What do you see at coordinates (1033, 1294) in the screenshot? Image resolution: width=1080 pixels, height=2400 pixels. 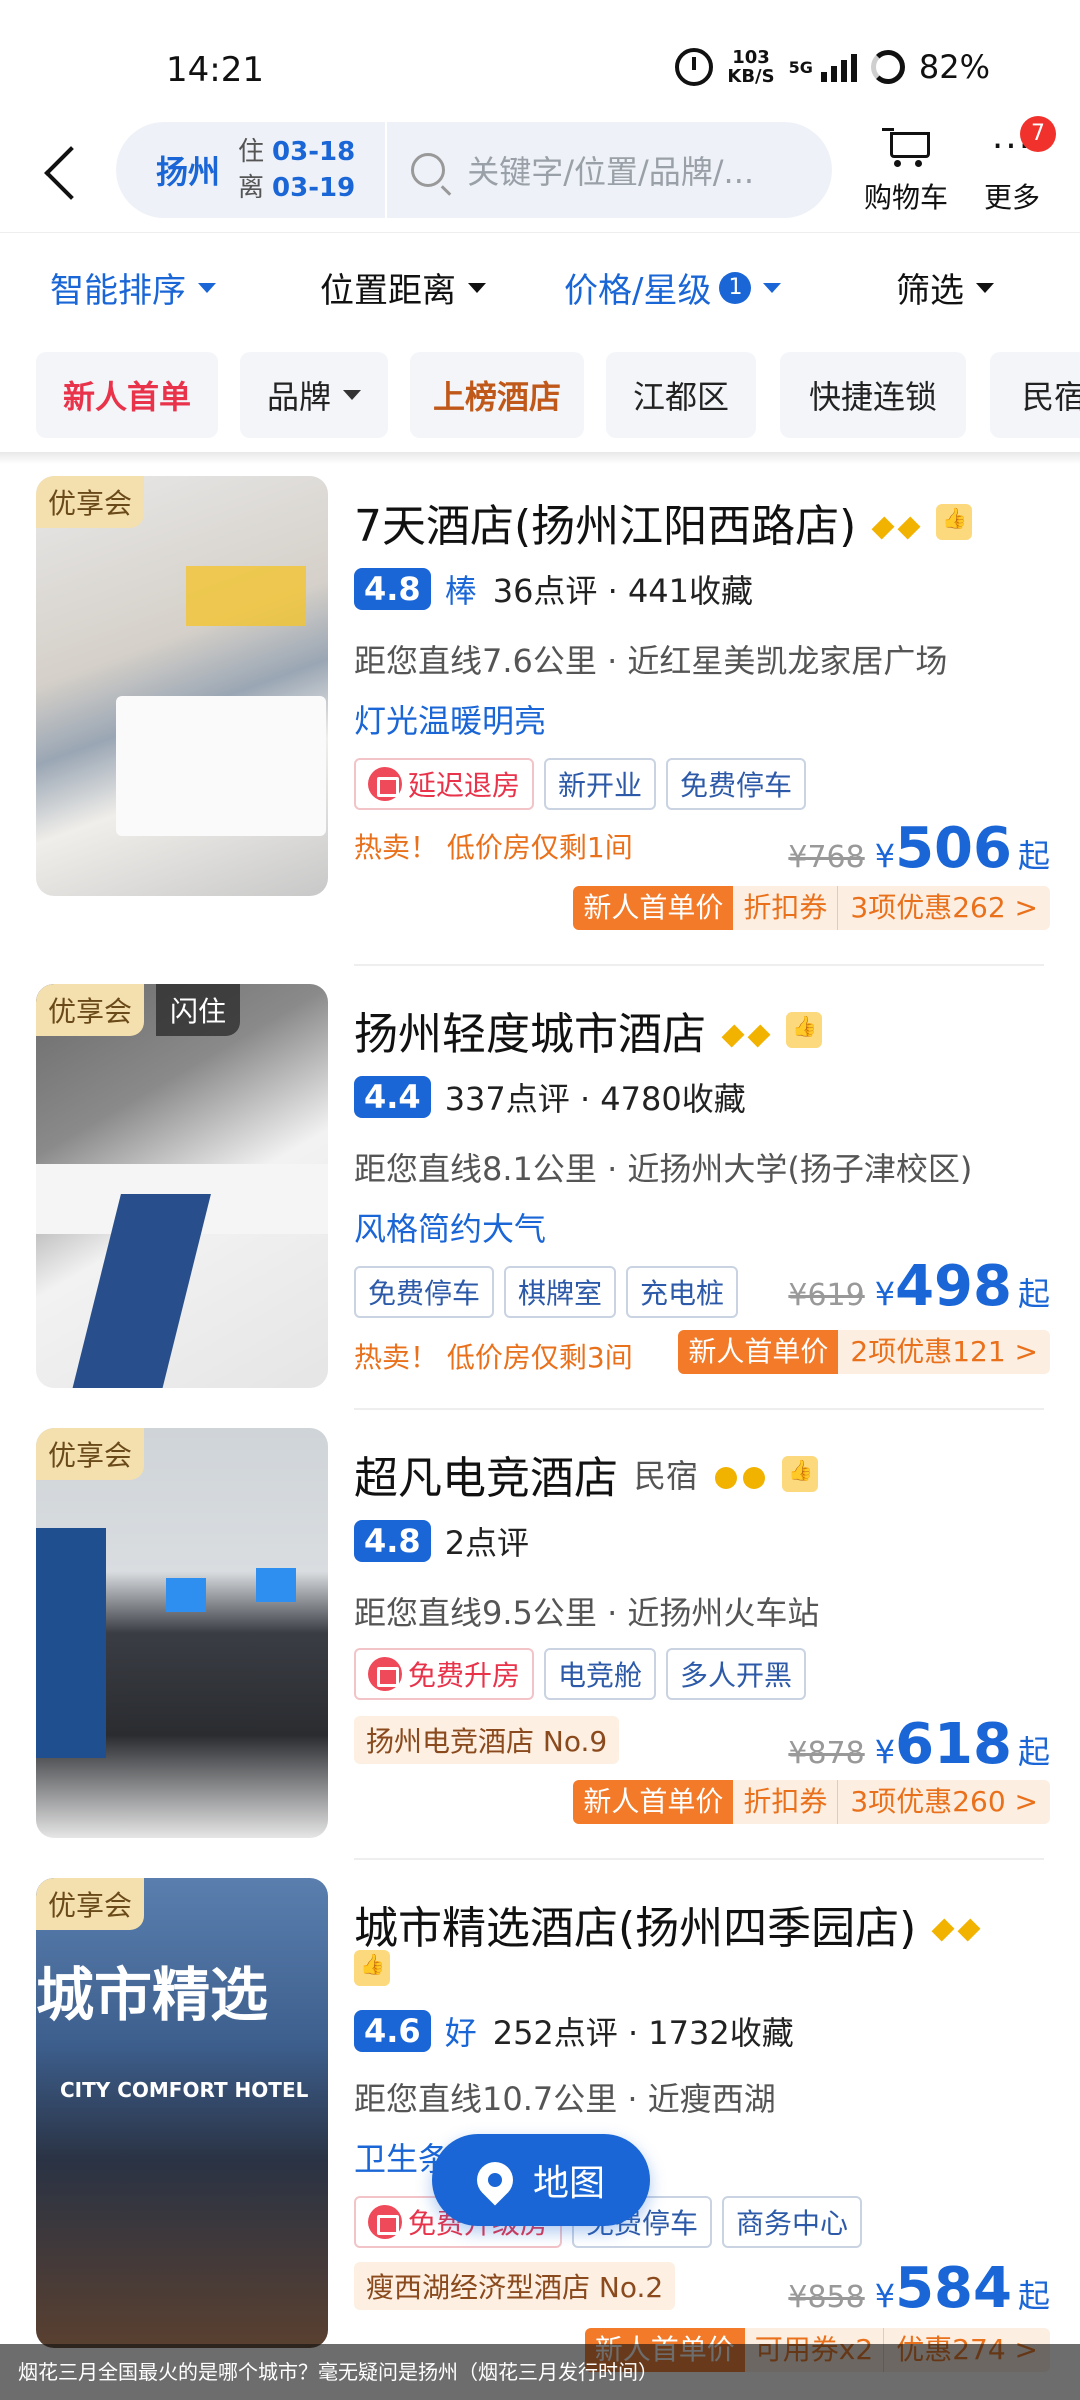 I see `price-suffix: 起` at bounding box center [1033, 1294].